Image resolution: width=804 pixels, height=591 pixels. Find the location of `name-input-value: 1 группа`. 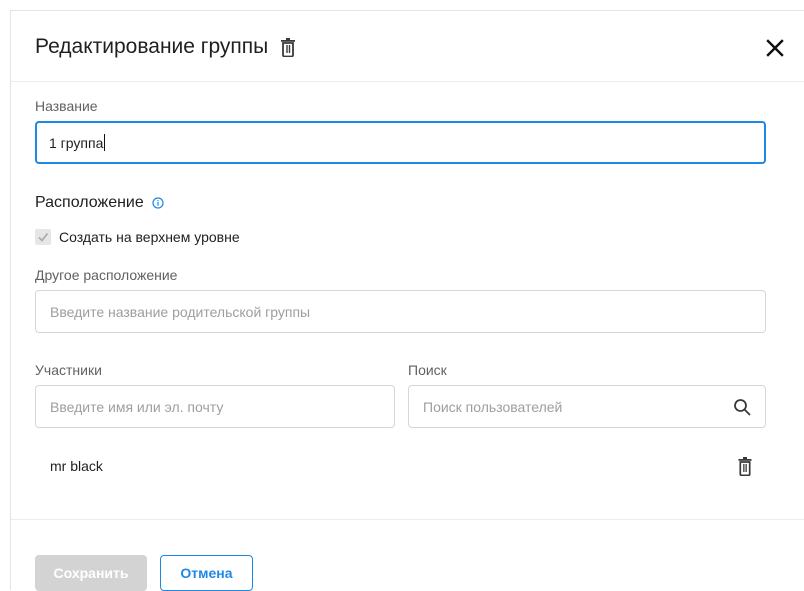

name-input-value: 1 группа is located at coordinates (76, 142).